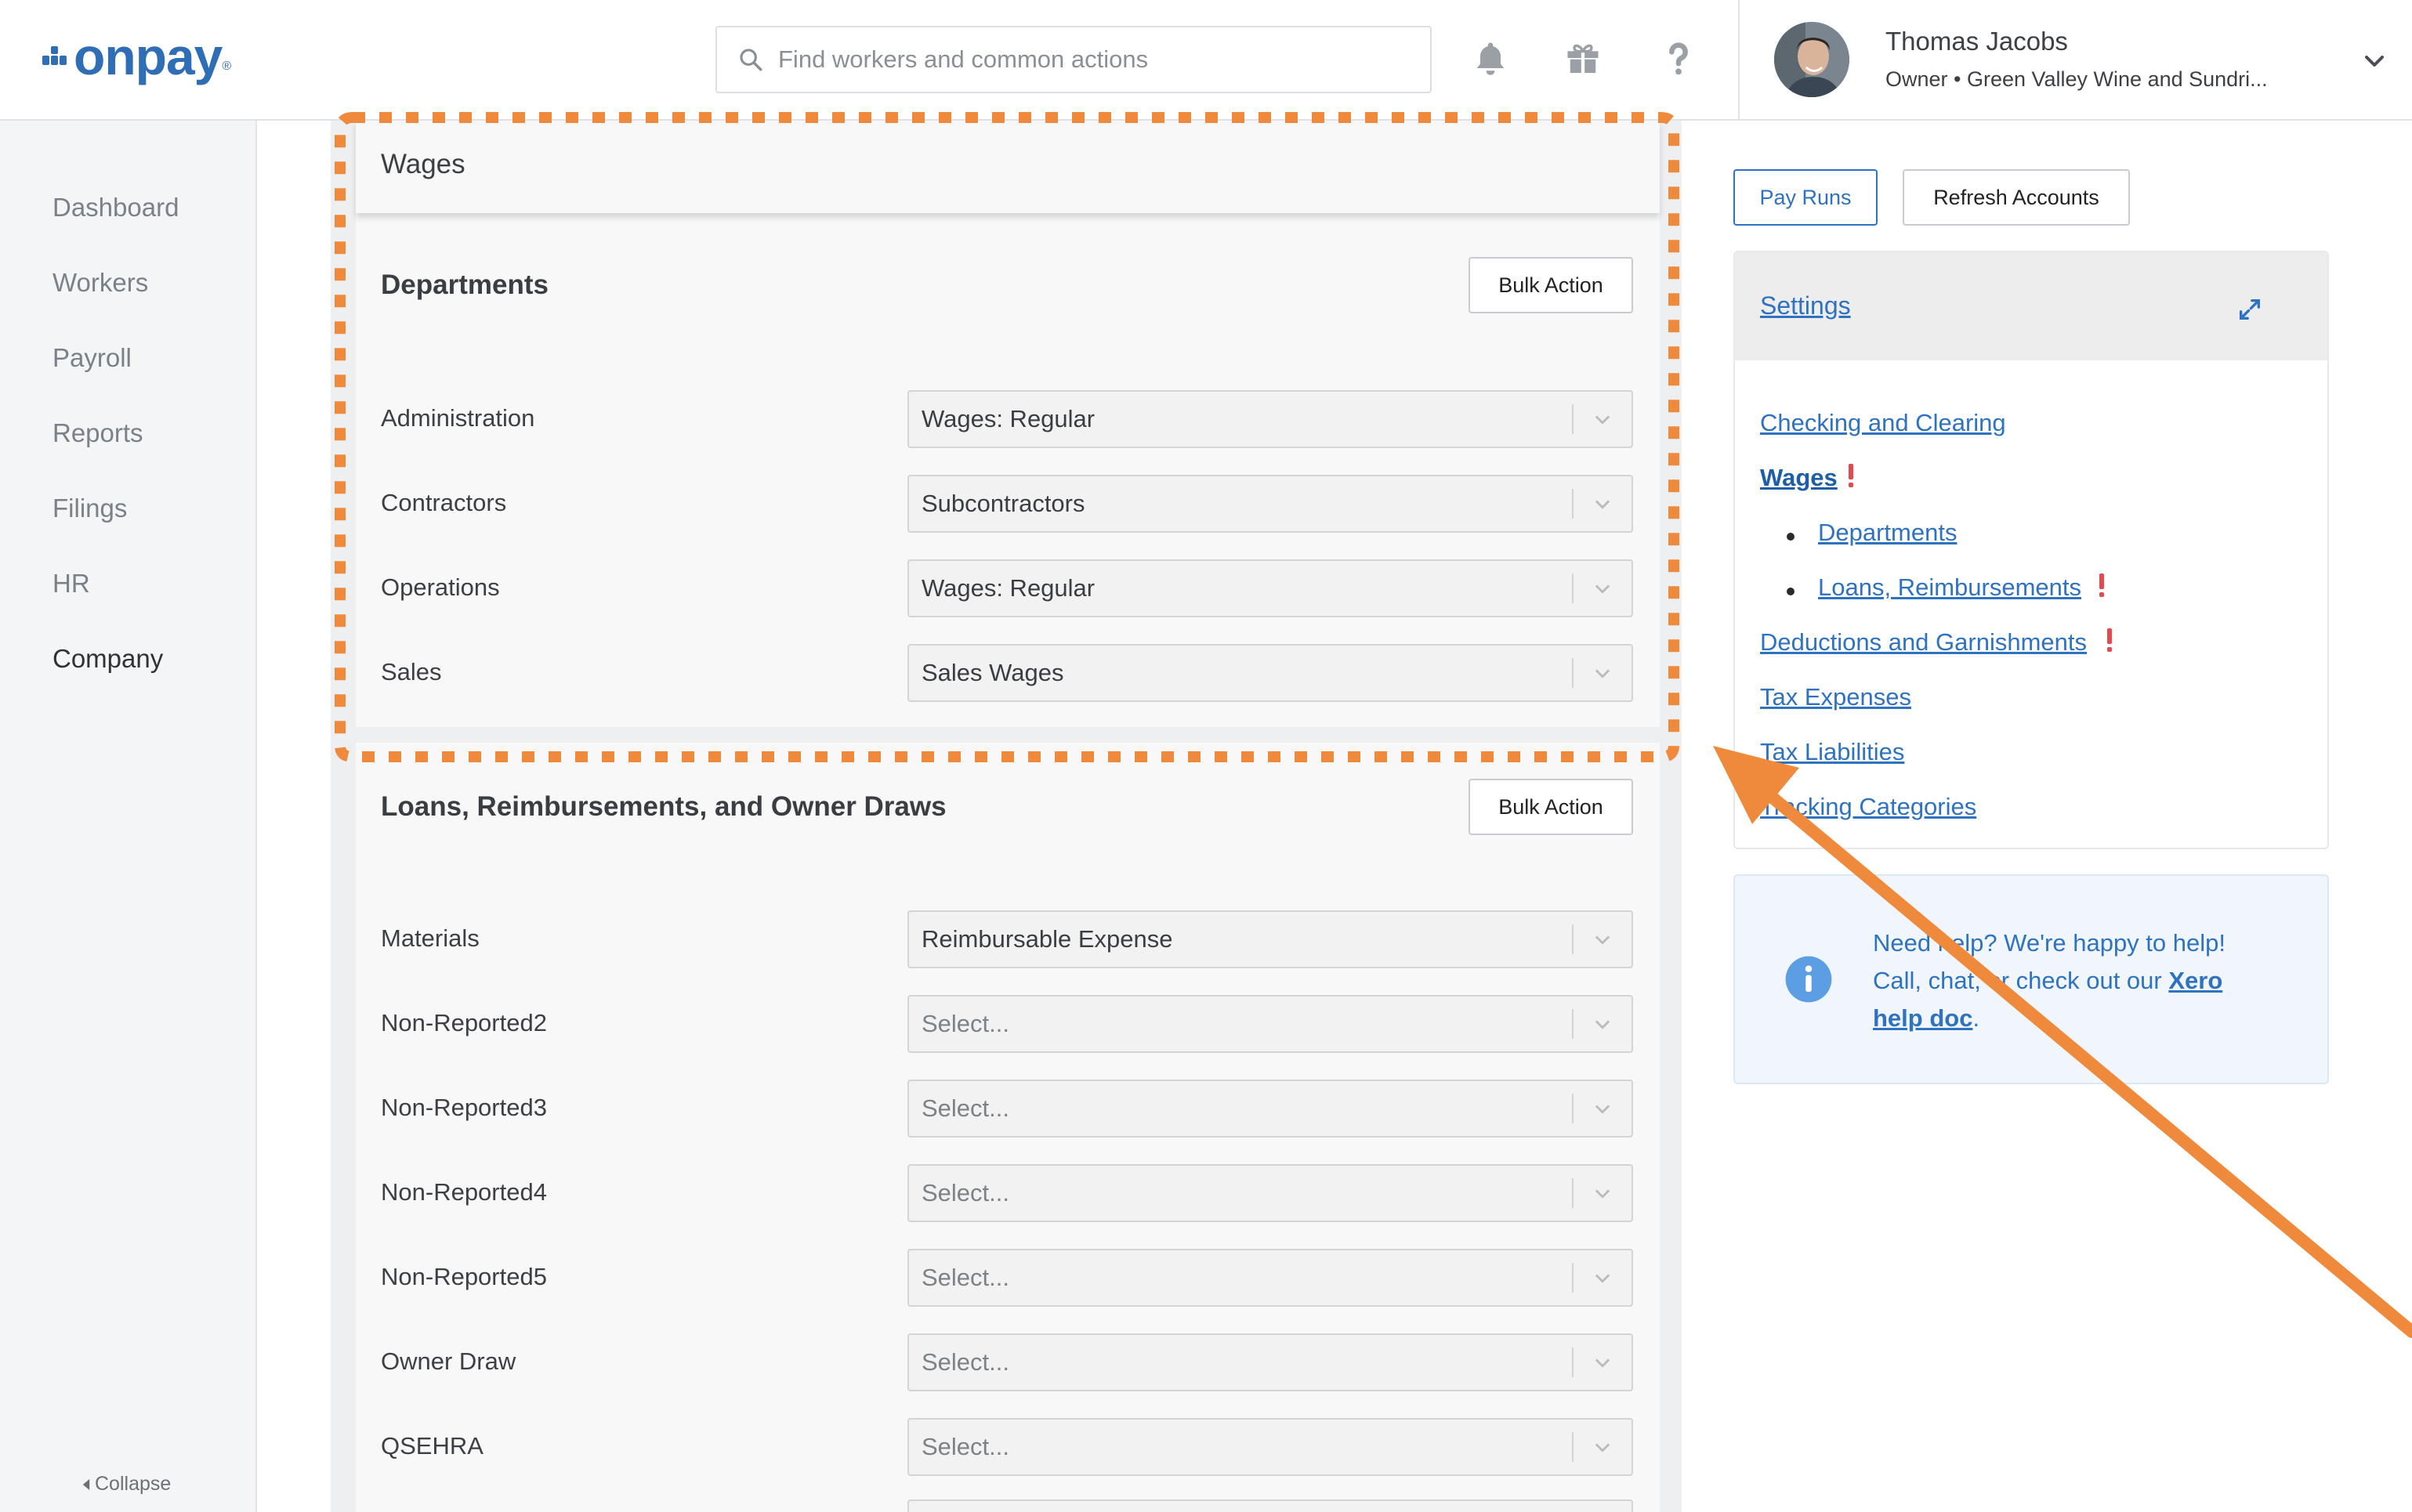  What do you see at coordinates (1003, 504) in the screenshot?
I see `select-value: Subcontractors` at bounding box center [1003, 504].